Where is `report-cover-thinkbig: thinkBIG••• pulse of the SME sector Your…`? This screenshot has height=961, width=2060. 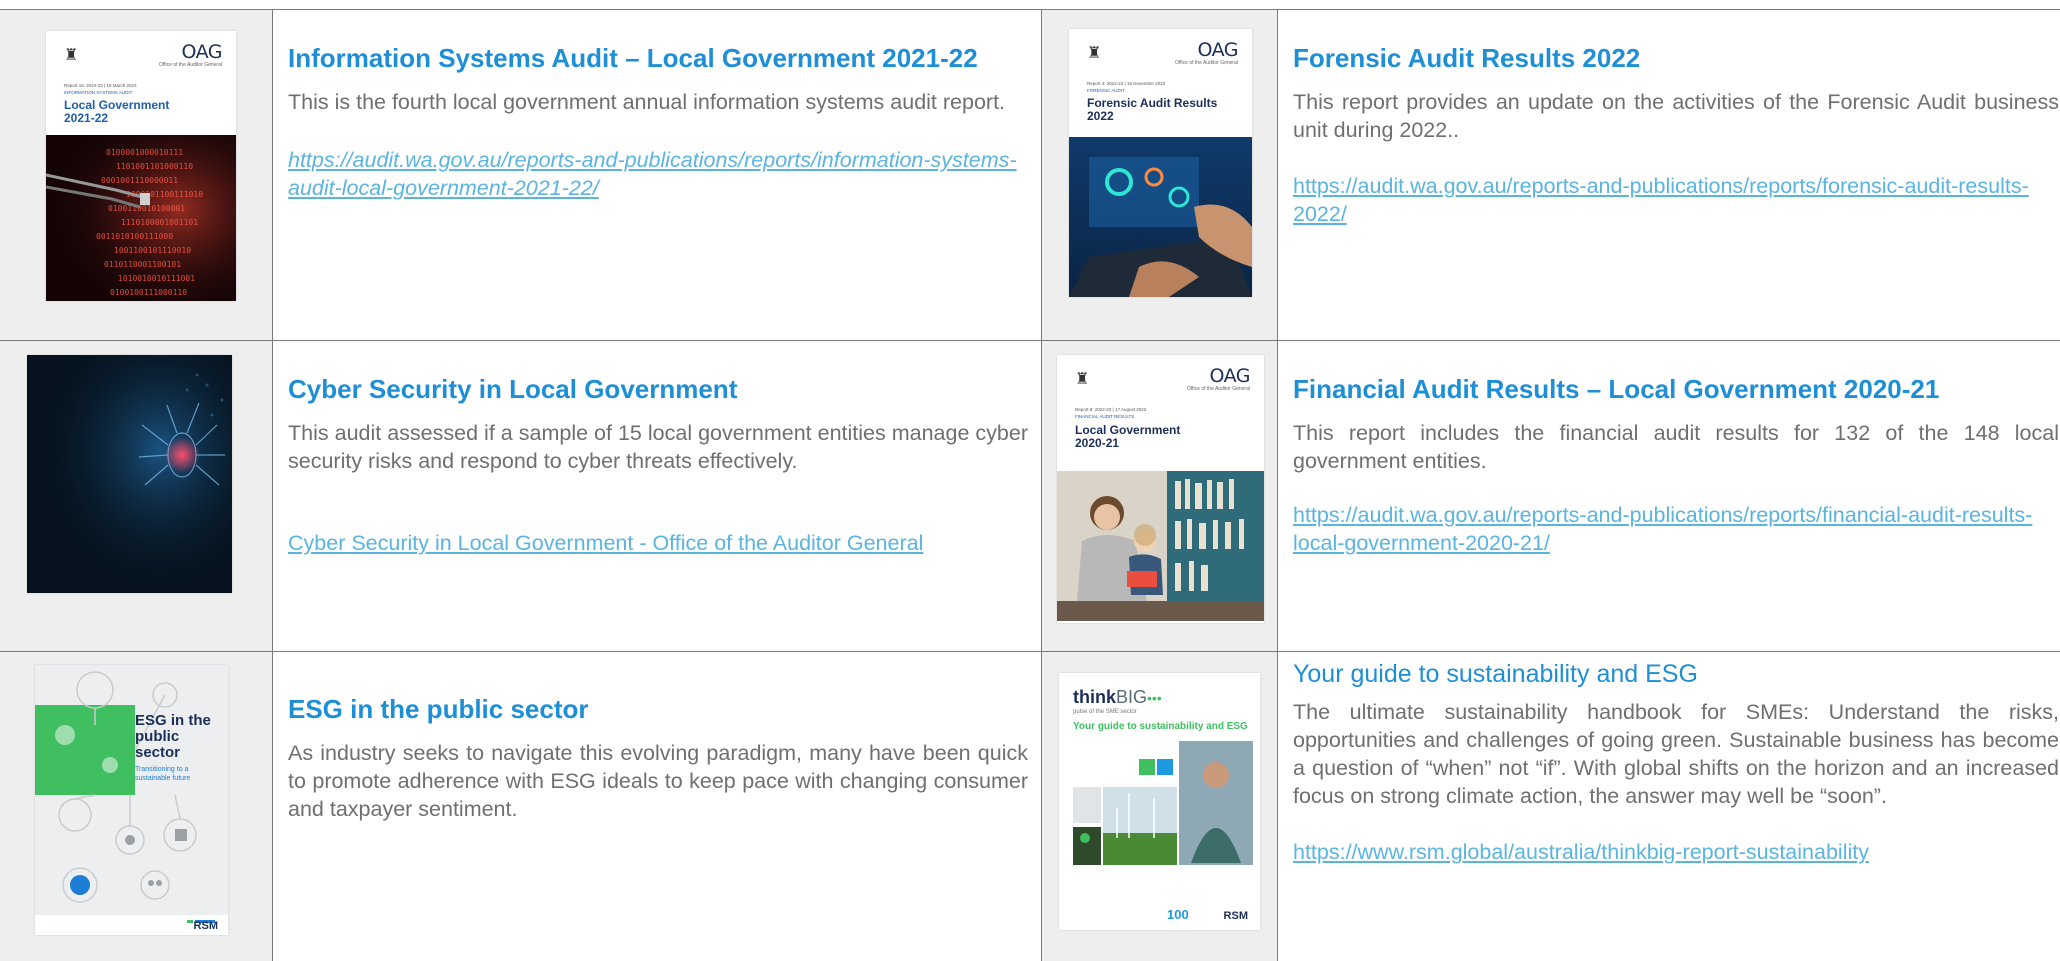 report-cover-thinkbig: thinkBIG••• pulse of the SME sector Your… is located at coordinates (1159, 801).